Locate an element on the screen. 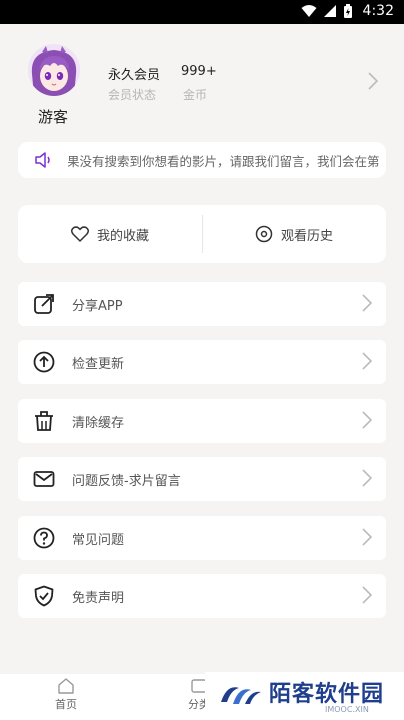 This screenshot has height=720, width=404. menu-item-check-update: 检查更新 is located at coordinates (202, 362).